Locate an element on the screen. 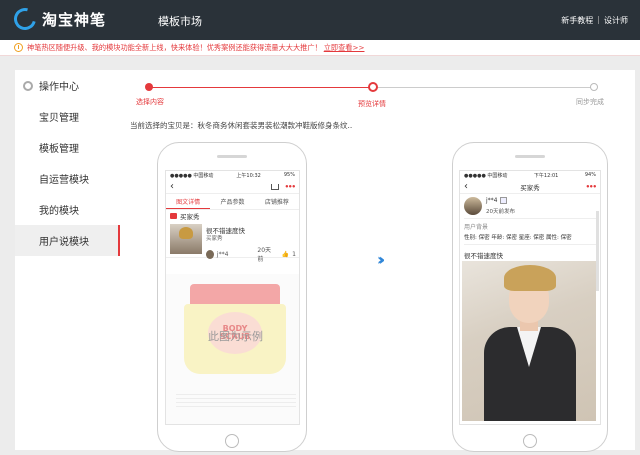  logo: 淘宝神笔 is located at coordinates (58, 19).